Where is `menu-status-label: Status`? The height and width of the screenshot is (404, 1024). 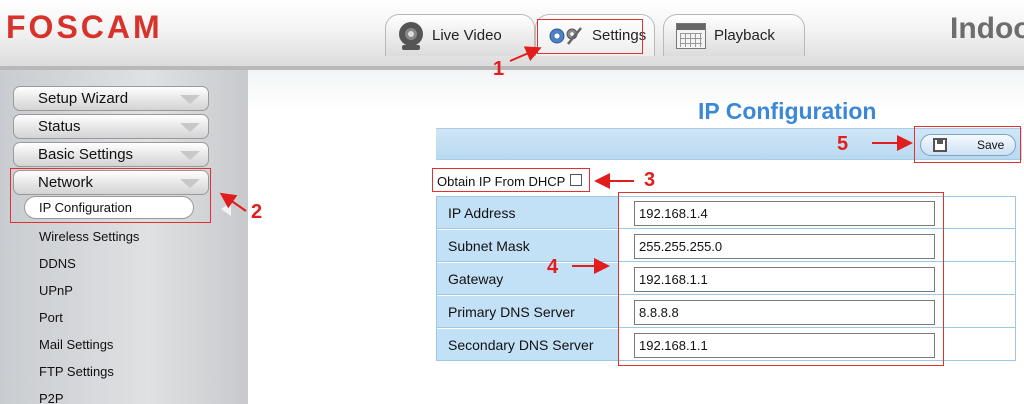
menu-status-label: Status is located at coordinates (59, 126).